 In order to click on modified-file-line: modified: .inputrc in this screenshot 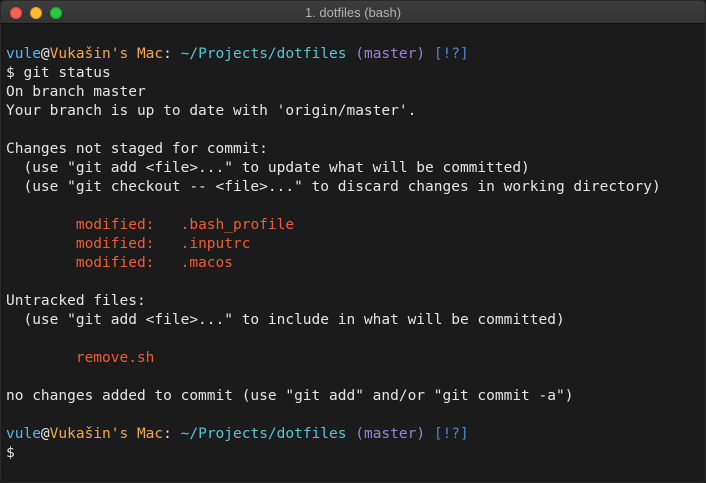, I will do `click(353, 244)`.